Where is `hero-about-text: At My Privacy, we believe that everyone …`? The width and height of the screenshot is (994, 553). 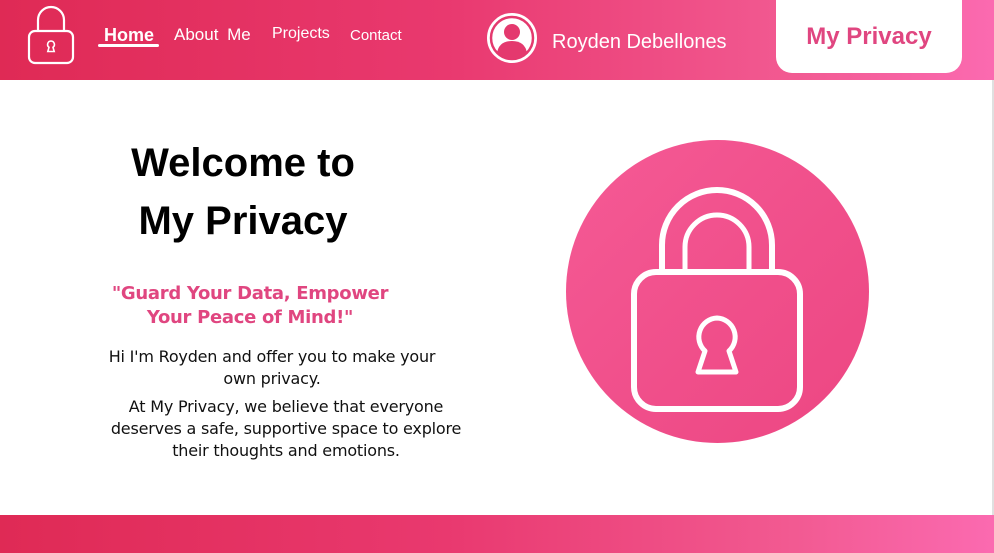 hero-about-text: At My Privacy, we believe that everyone … is located at coordinates (286, 428).